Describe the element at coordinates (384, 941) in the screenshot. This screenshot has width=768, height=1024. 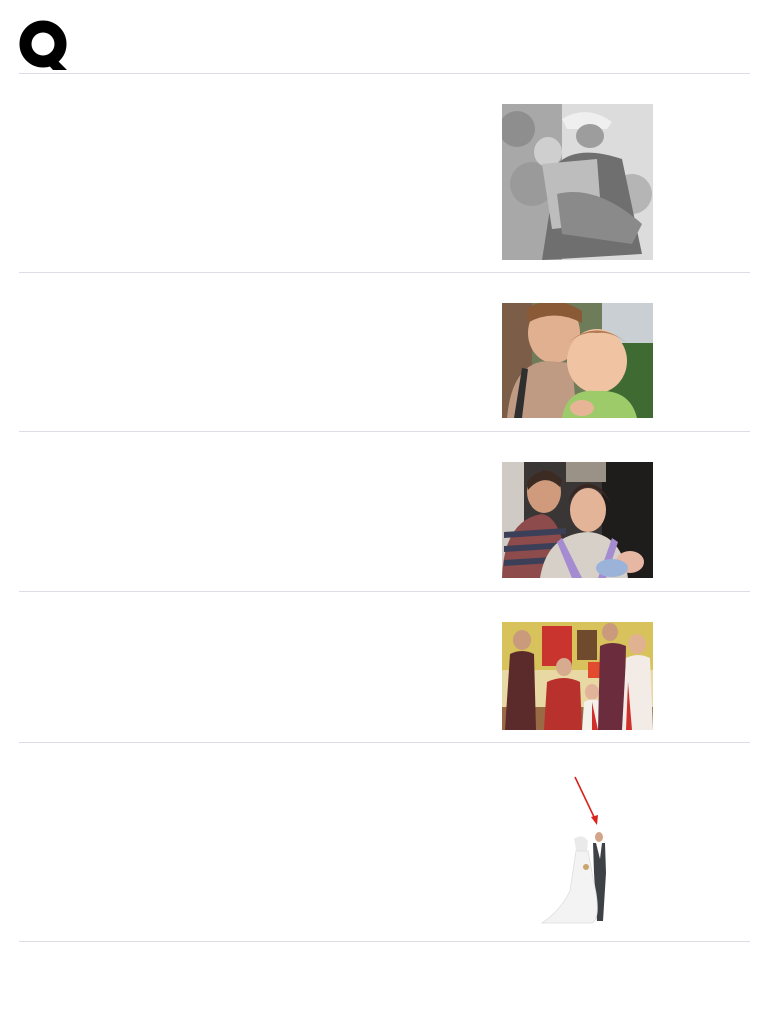
I see `feed-divider` at that location.